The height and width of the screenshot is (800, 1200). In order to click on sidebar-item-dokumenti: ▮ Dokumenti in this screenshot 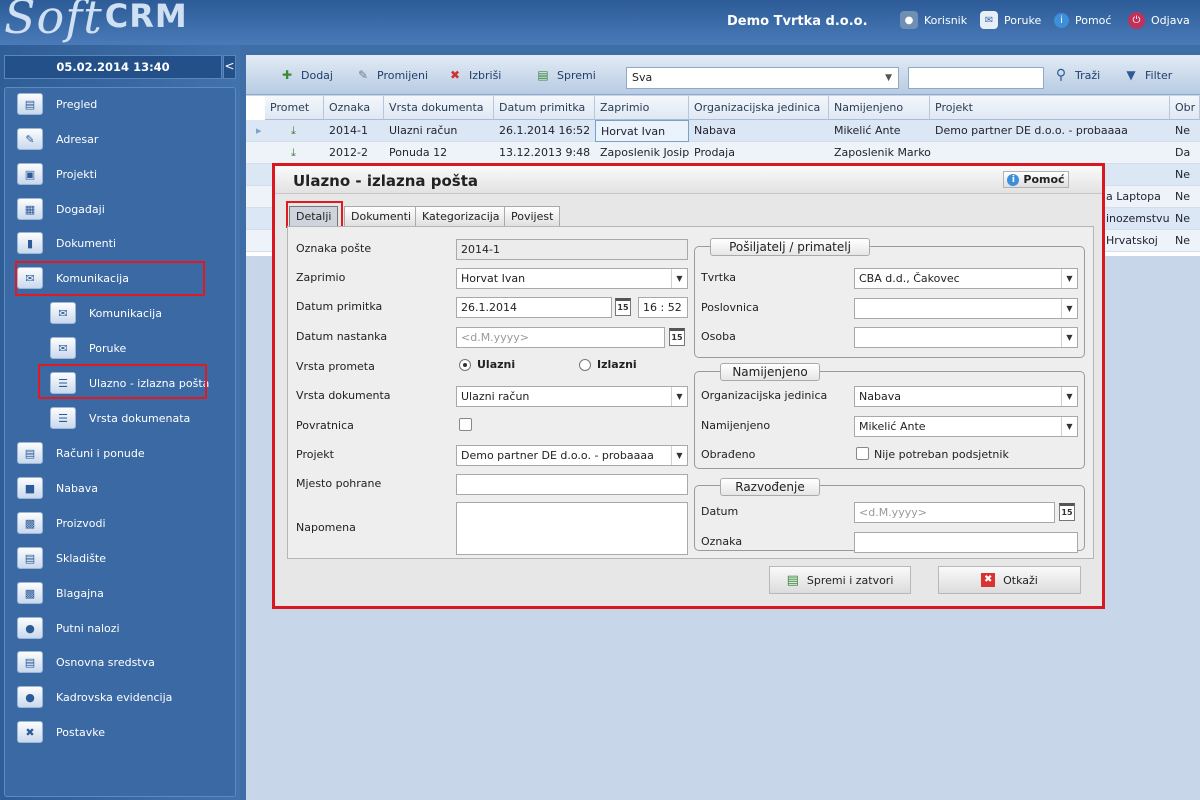, I will do `click(66, 243)`.